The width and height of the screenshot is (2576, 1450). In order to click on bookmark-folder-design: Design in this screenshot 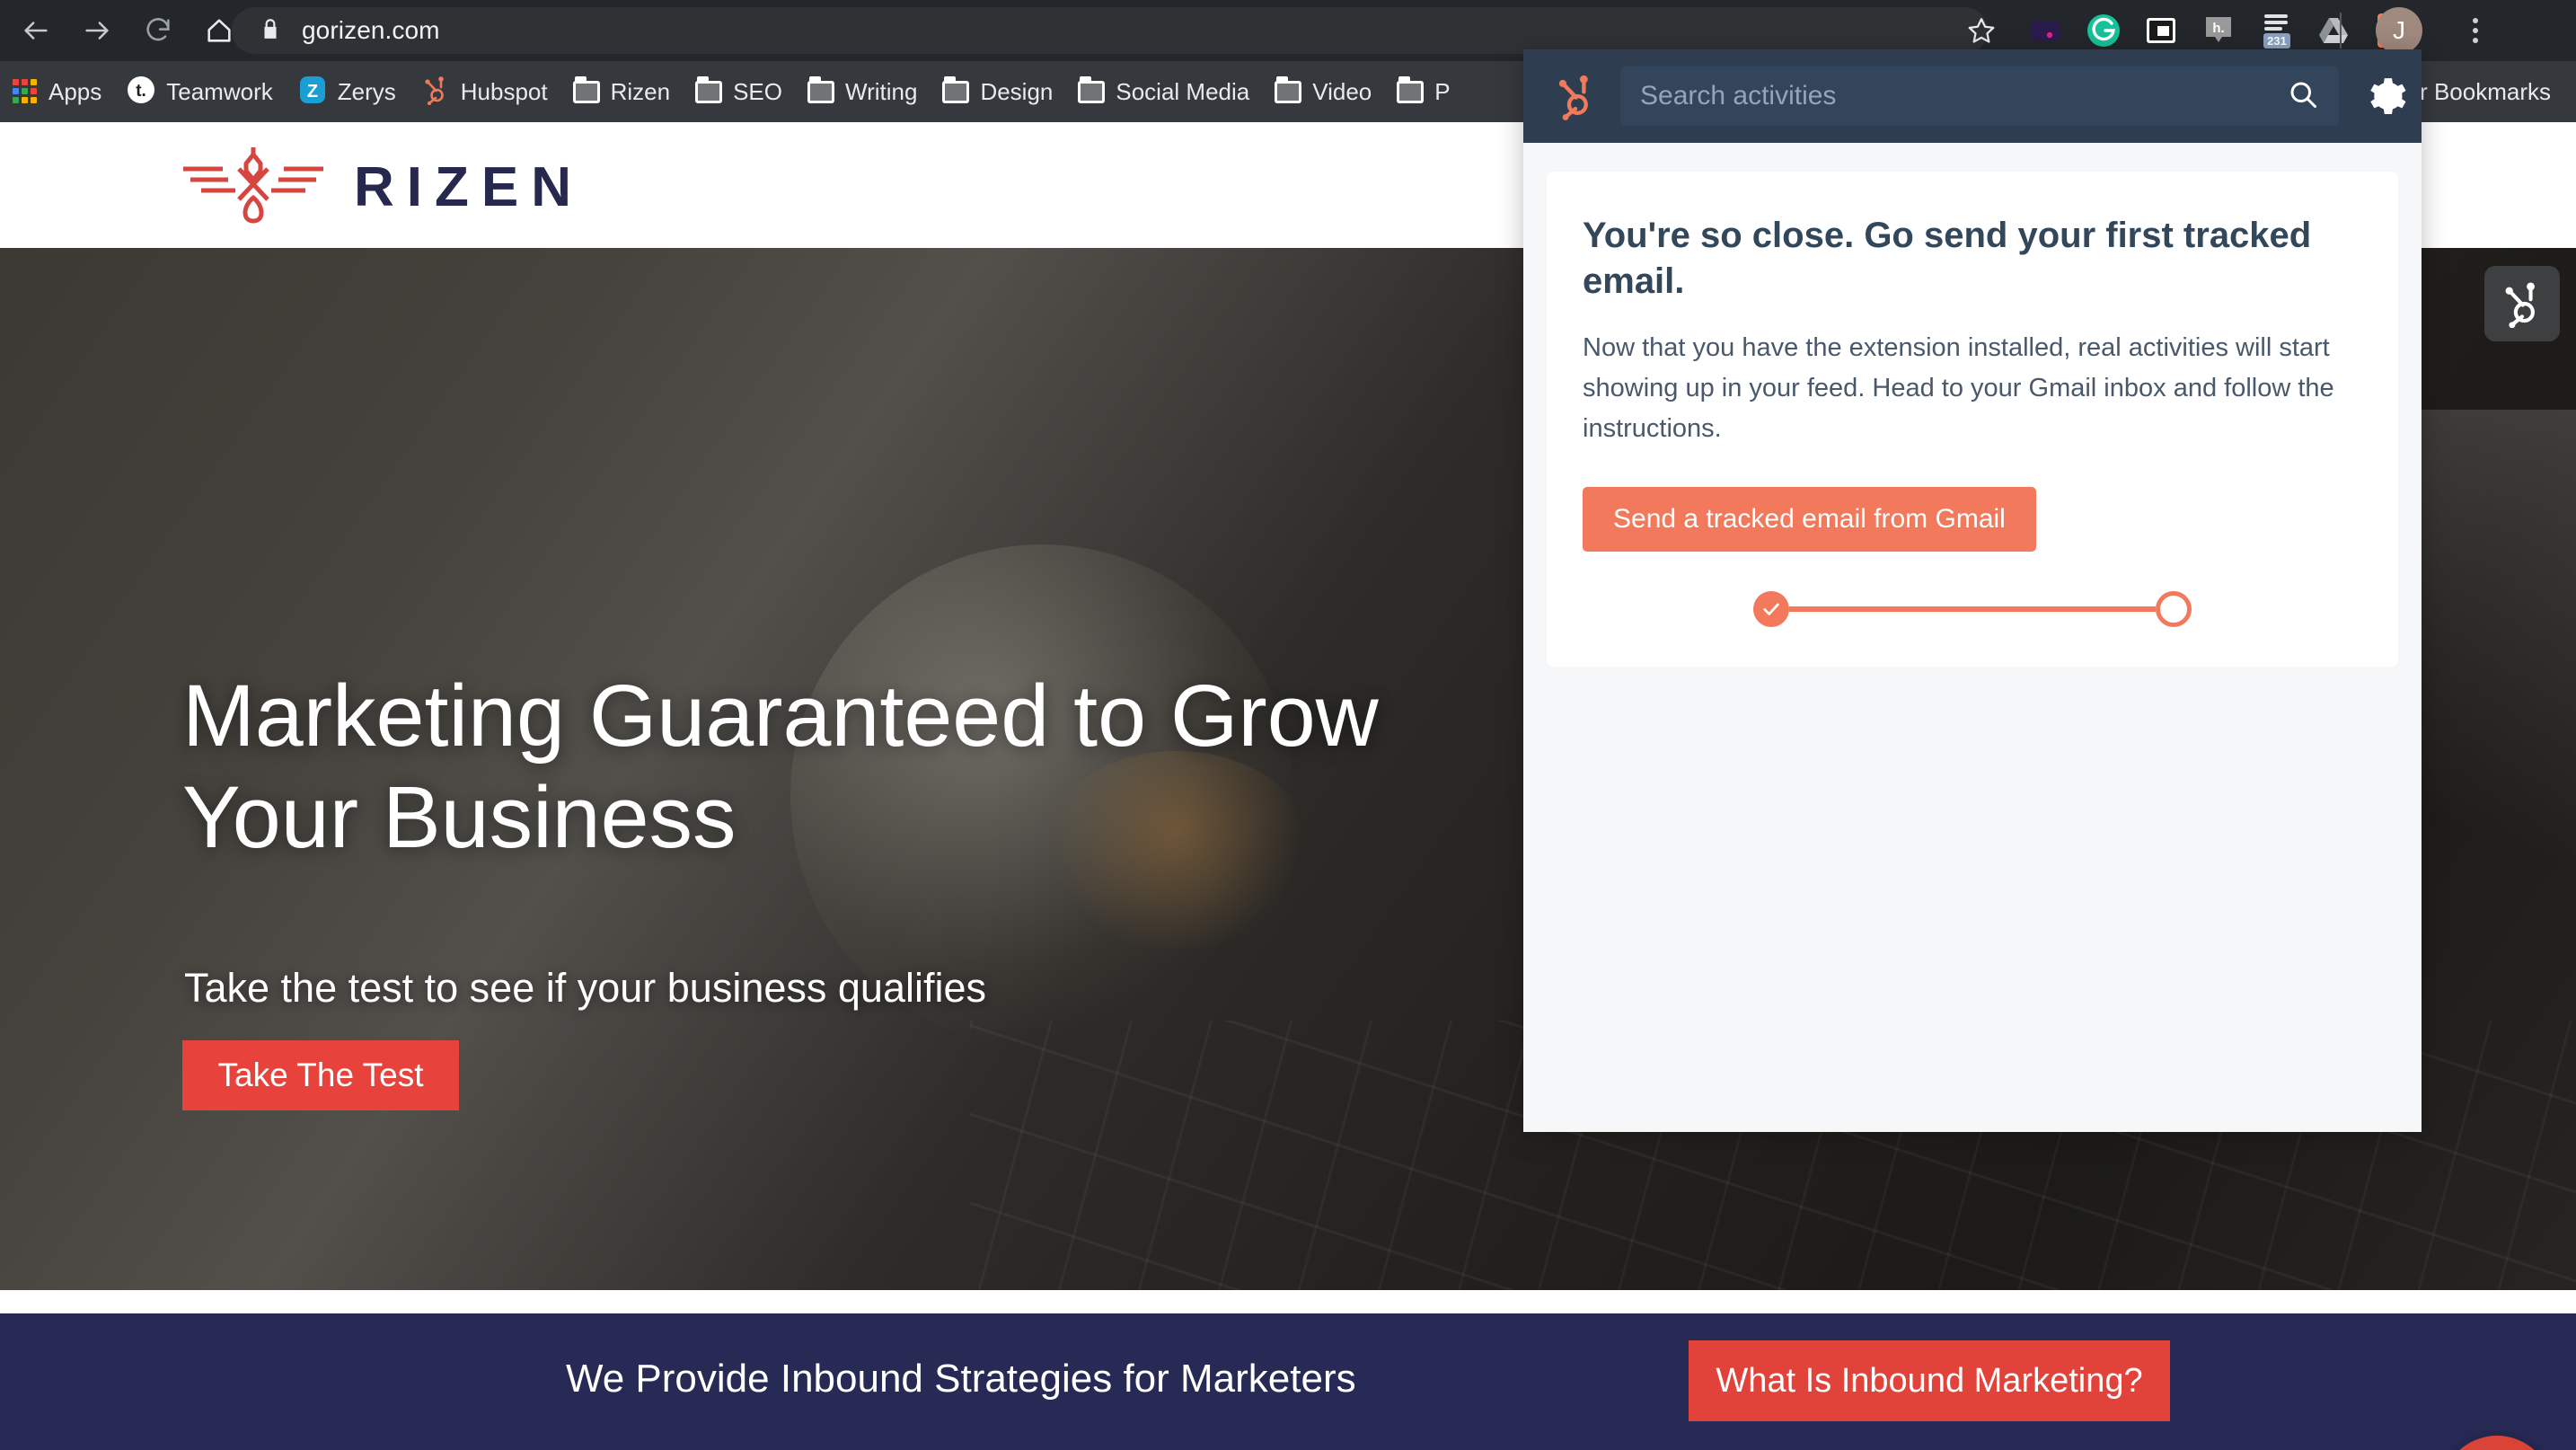, I will do `click(997, 91)`.